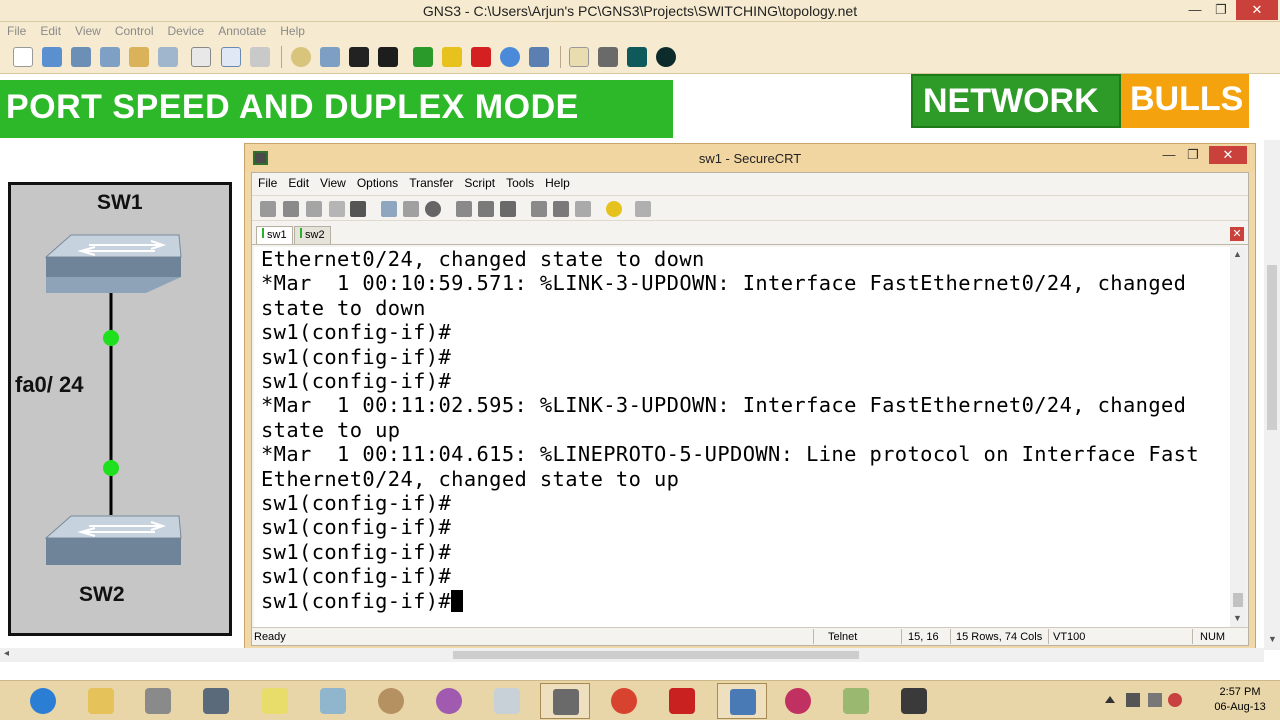 This screenshot has width=1280, height=720. I want to click on crt-menu-transfer: Transfer, so click(430, 181).